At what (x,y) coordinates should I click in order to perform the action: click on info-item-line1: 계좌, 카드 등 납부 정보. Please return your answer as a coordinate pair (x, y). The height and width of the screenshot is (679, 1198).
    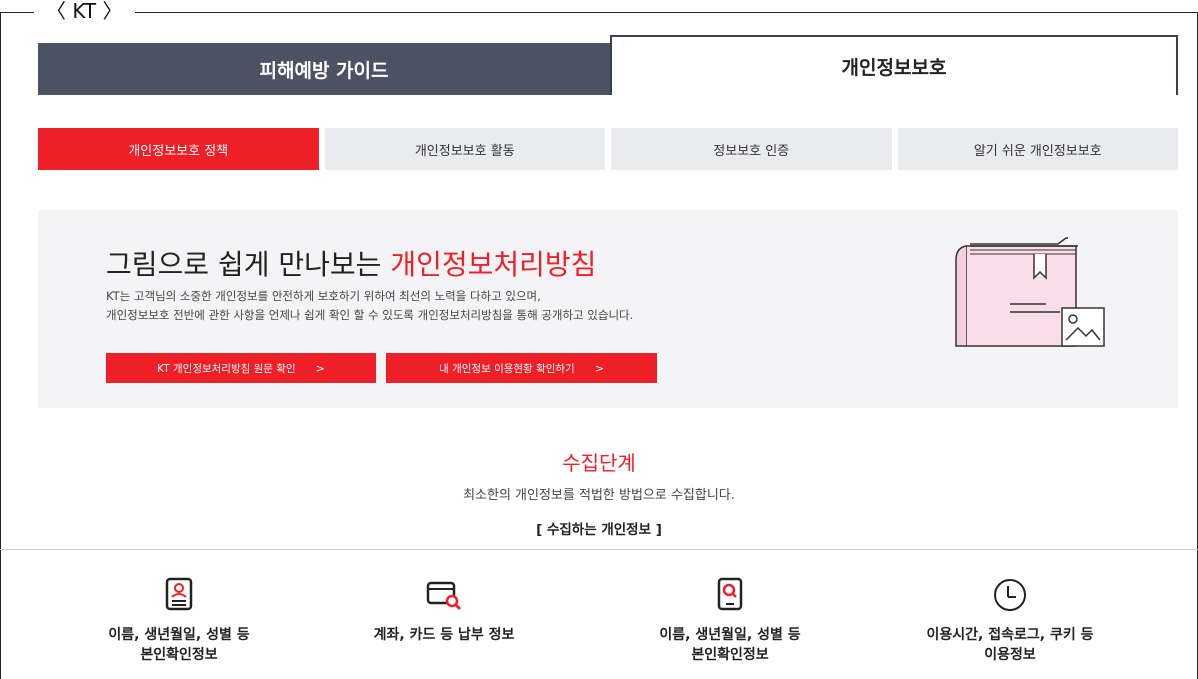
    Looking at the image, I should click on (444, 635).